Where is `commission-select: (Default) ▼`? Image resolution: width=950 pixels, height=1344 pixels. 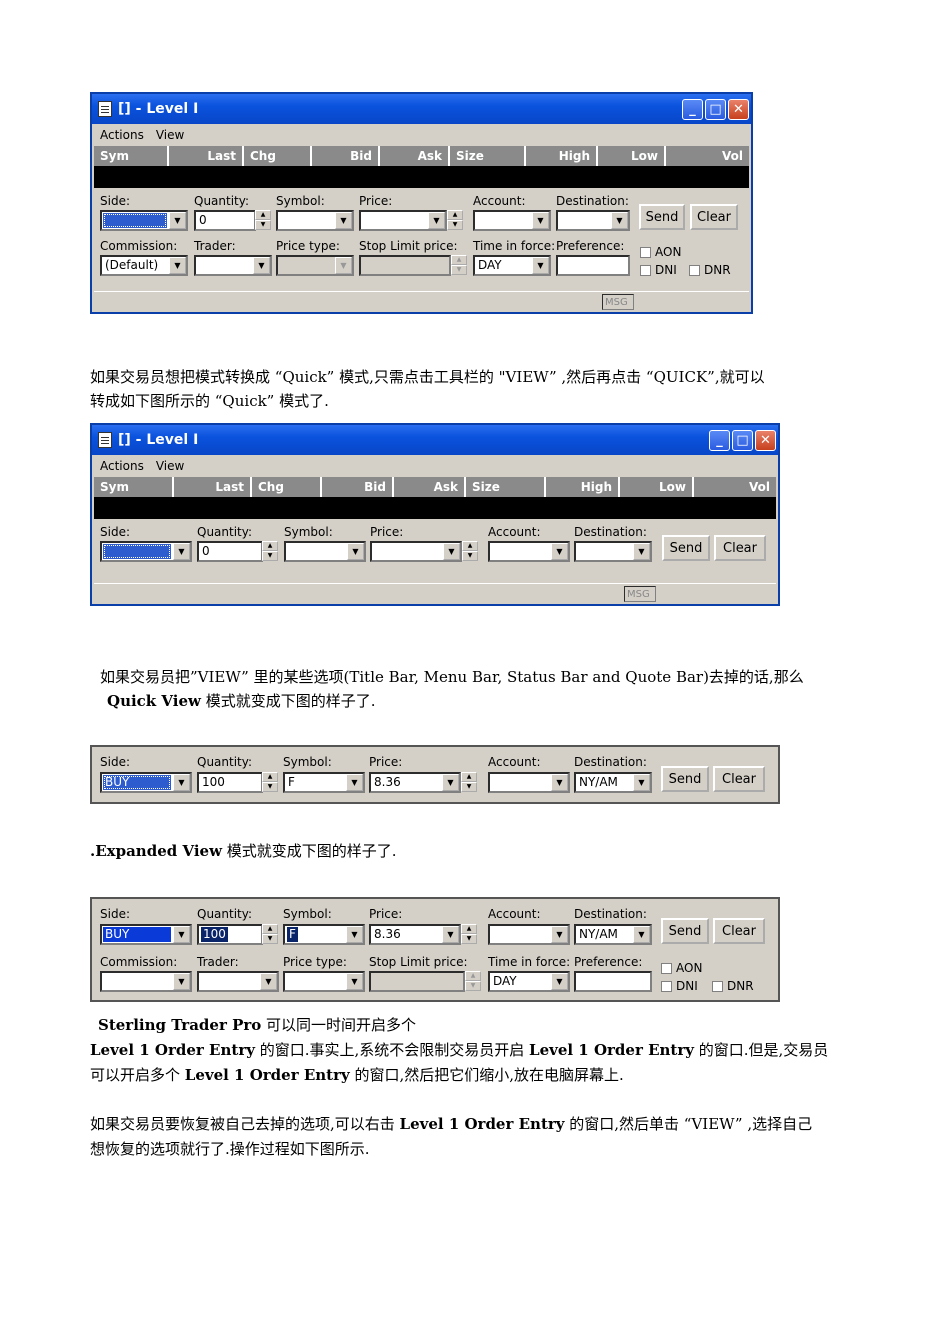 commission-select: (Default) ▼ is located at coordinates (144, 265).